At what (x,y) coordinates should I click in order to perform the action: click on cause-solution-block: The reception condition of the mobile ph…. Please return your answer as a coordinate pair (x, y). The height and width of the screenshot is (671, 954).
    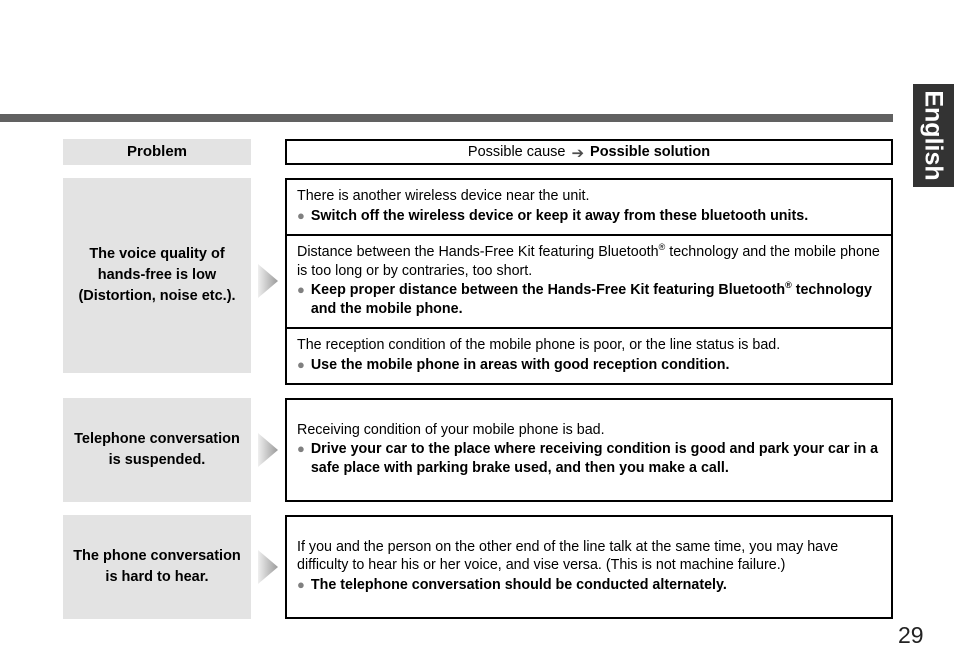
    Looking at the image, I should click on (589, 356).